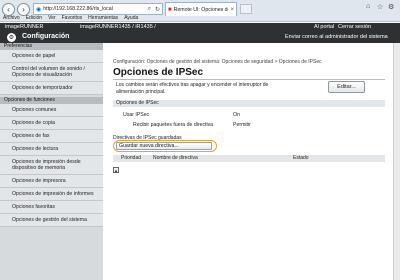 This screenshot has width=400, height=280. I want to click on sidebar-item-scan: Opciones de lectura, so click(51, 149).